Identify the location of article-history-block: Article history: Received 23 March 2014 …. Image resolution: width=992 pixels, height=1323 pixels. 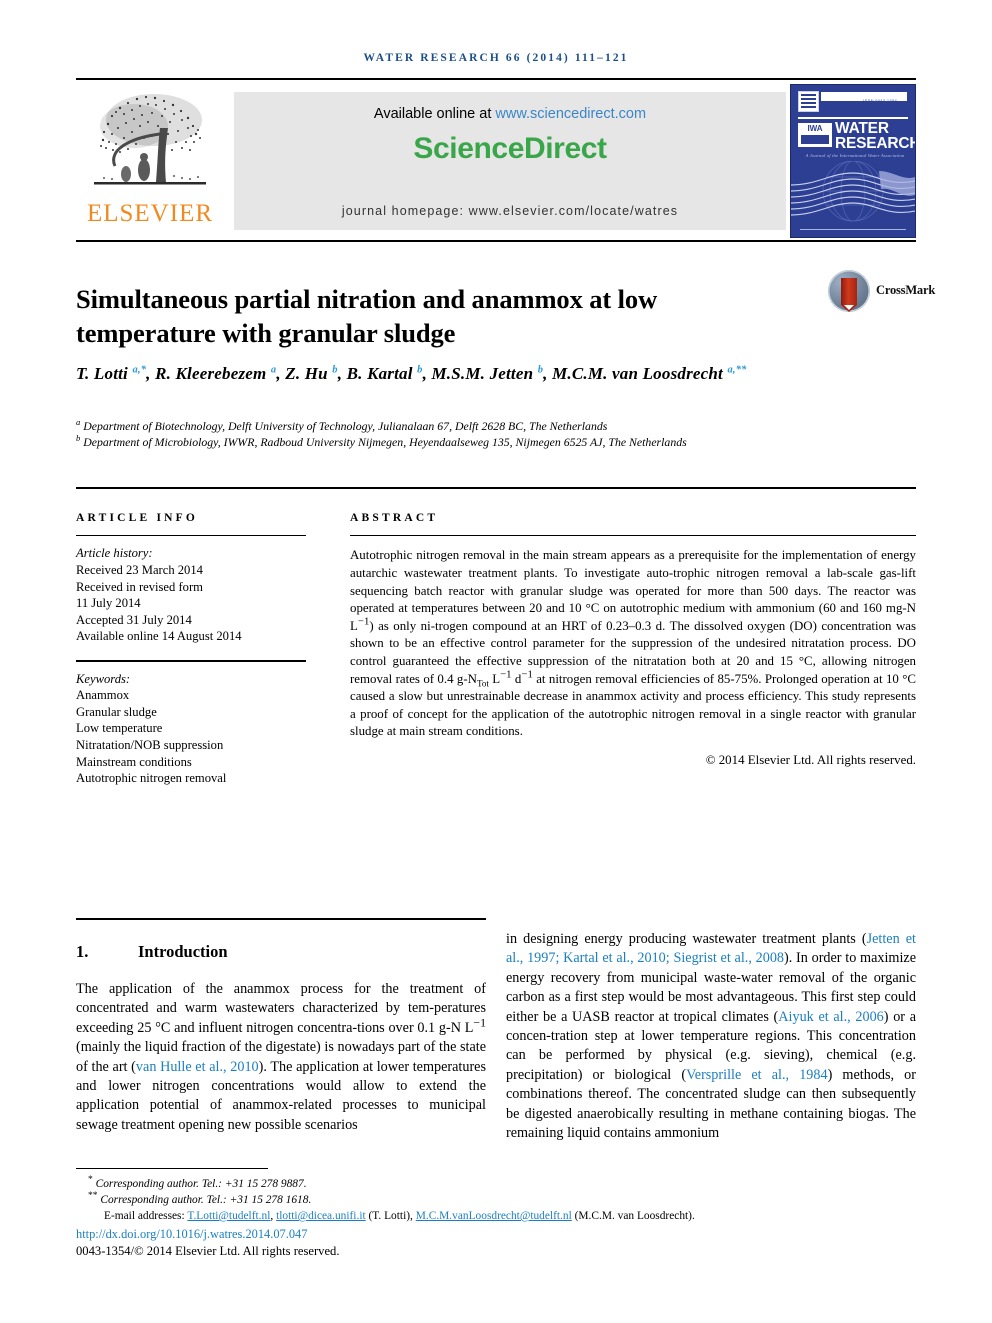
(191, 595).